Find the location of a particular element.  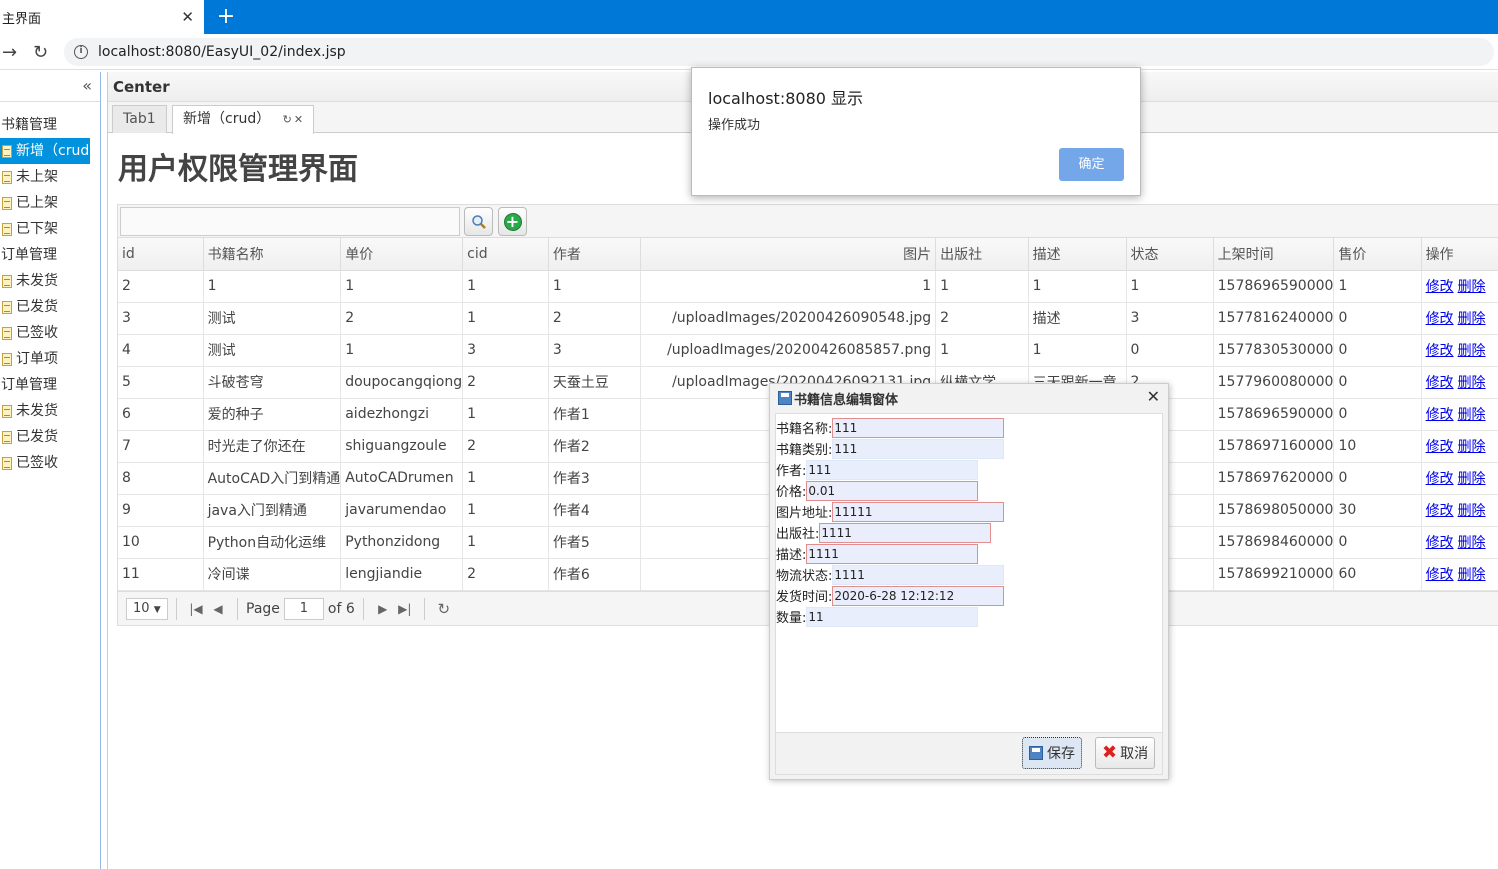

reload-icon: ↻ is located at coordinates (40, 52).